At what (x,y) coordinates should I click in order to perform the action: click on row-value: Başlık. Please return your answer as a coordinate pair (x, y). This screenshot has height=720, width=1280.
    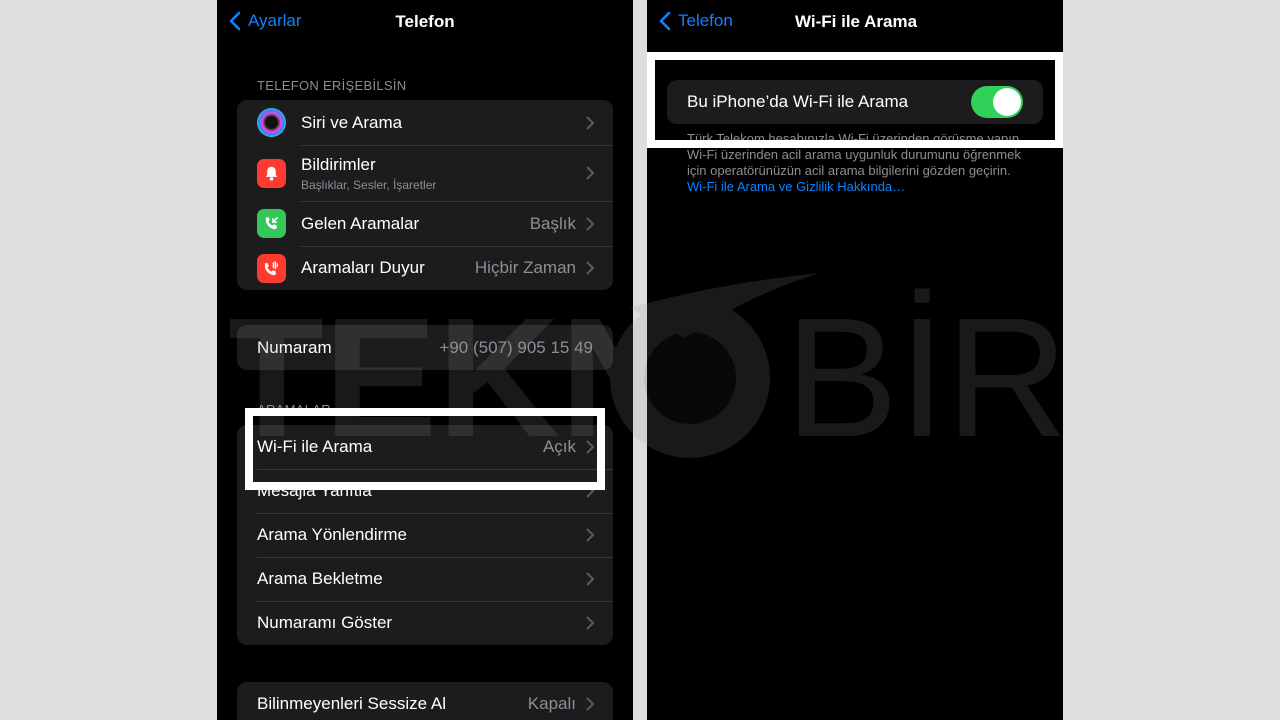
    Looking at the image, I should click on (552, 223).